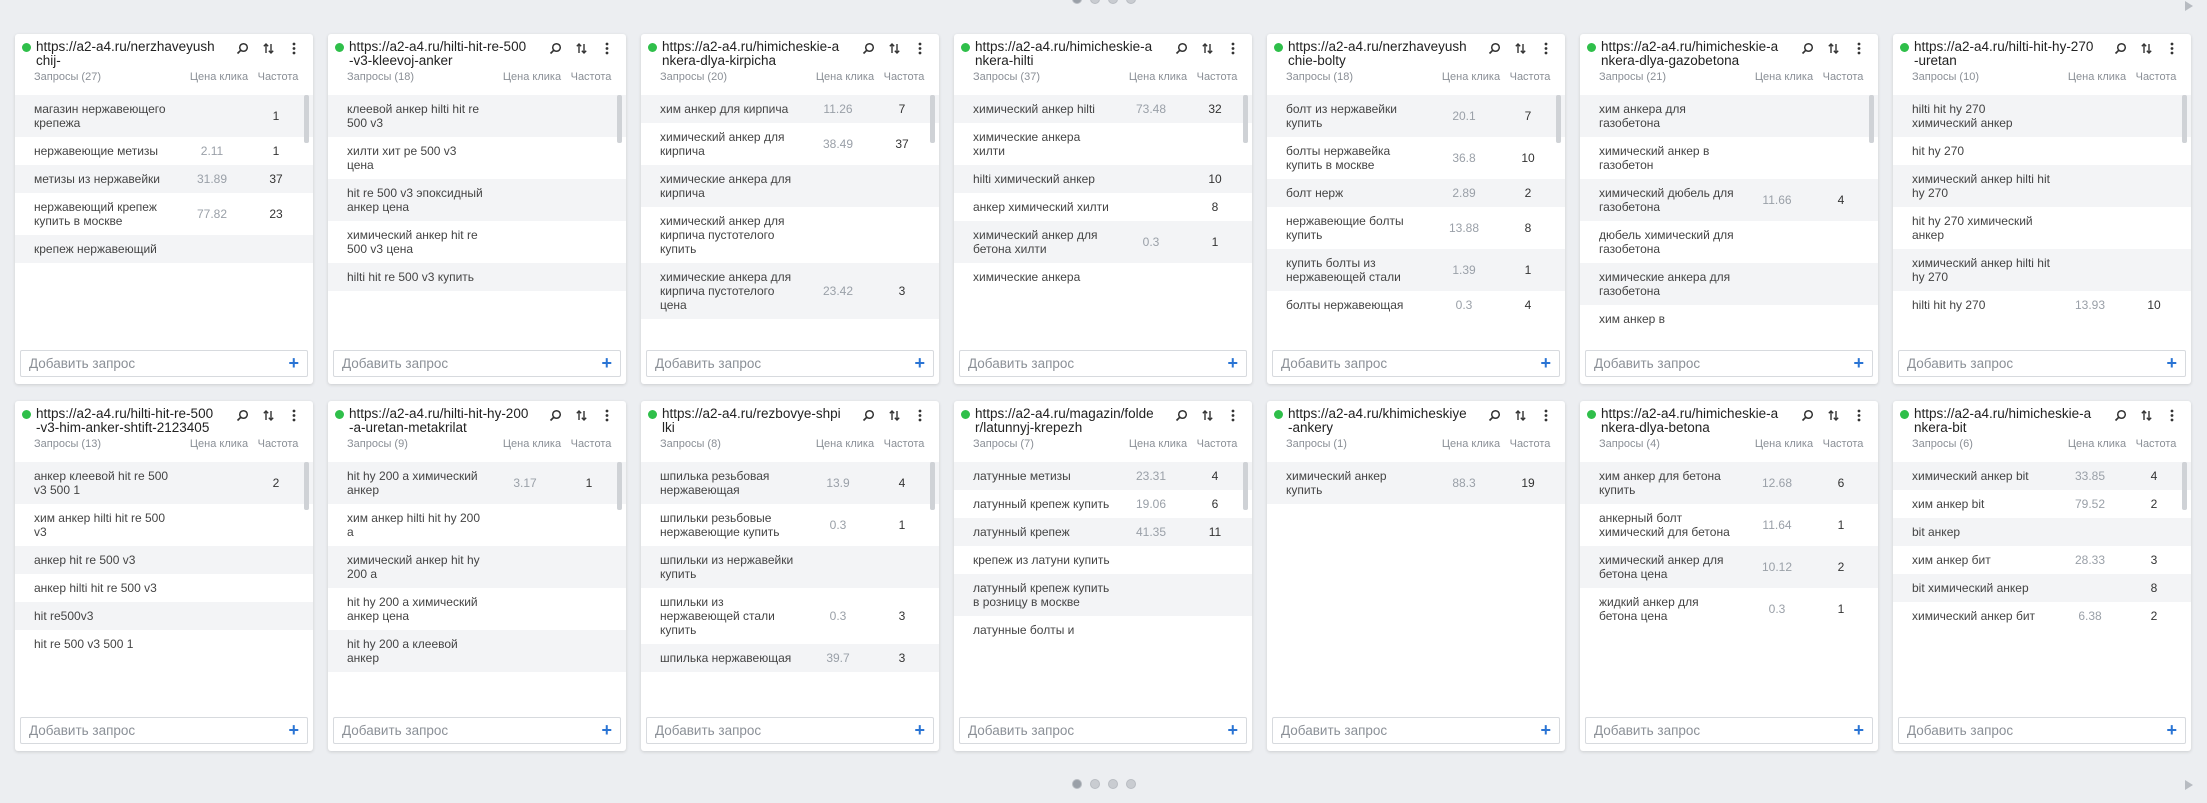 This screenshot has width=2207, height=803. I want to click on query-row: хилти хит ре 500 v3 цена, so click(477, 158).